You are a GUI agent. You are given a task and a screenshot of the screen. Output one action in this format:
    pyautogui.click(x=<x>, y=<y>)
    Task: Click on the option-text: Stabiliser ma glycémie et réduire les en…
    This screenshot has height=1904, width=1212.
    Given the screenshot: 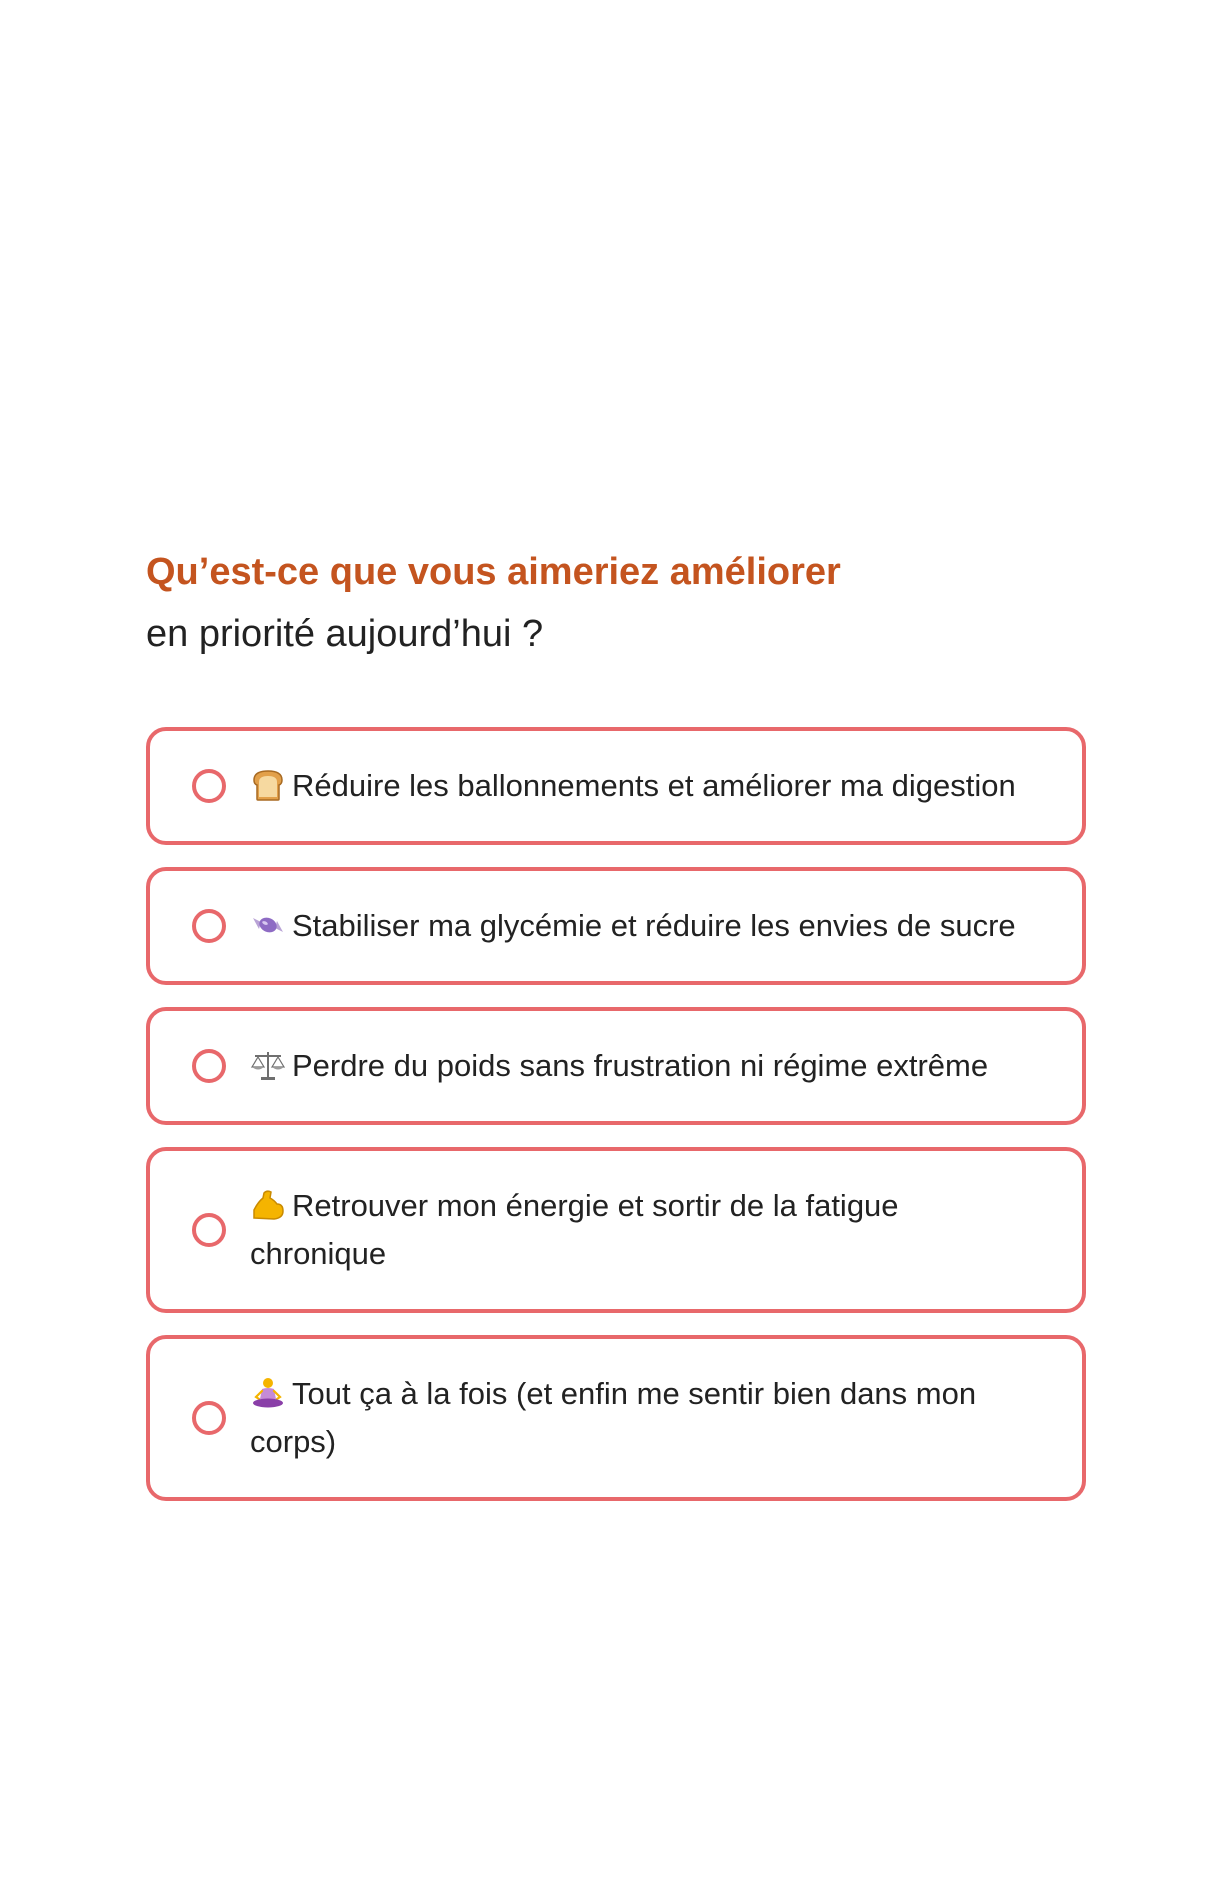 What is the action you would take?
    pyautogui.click(x=653, y=926)
    